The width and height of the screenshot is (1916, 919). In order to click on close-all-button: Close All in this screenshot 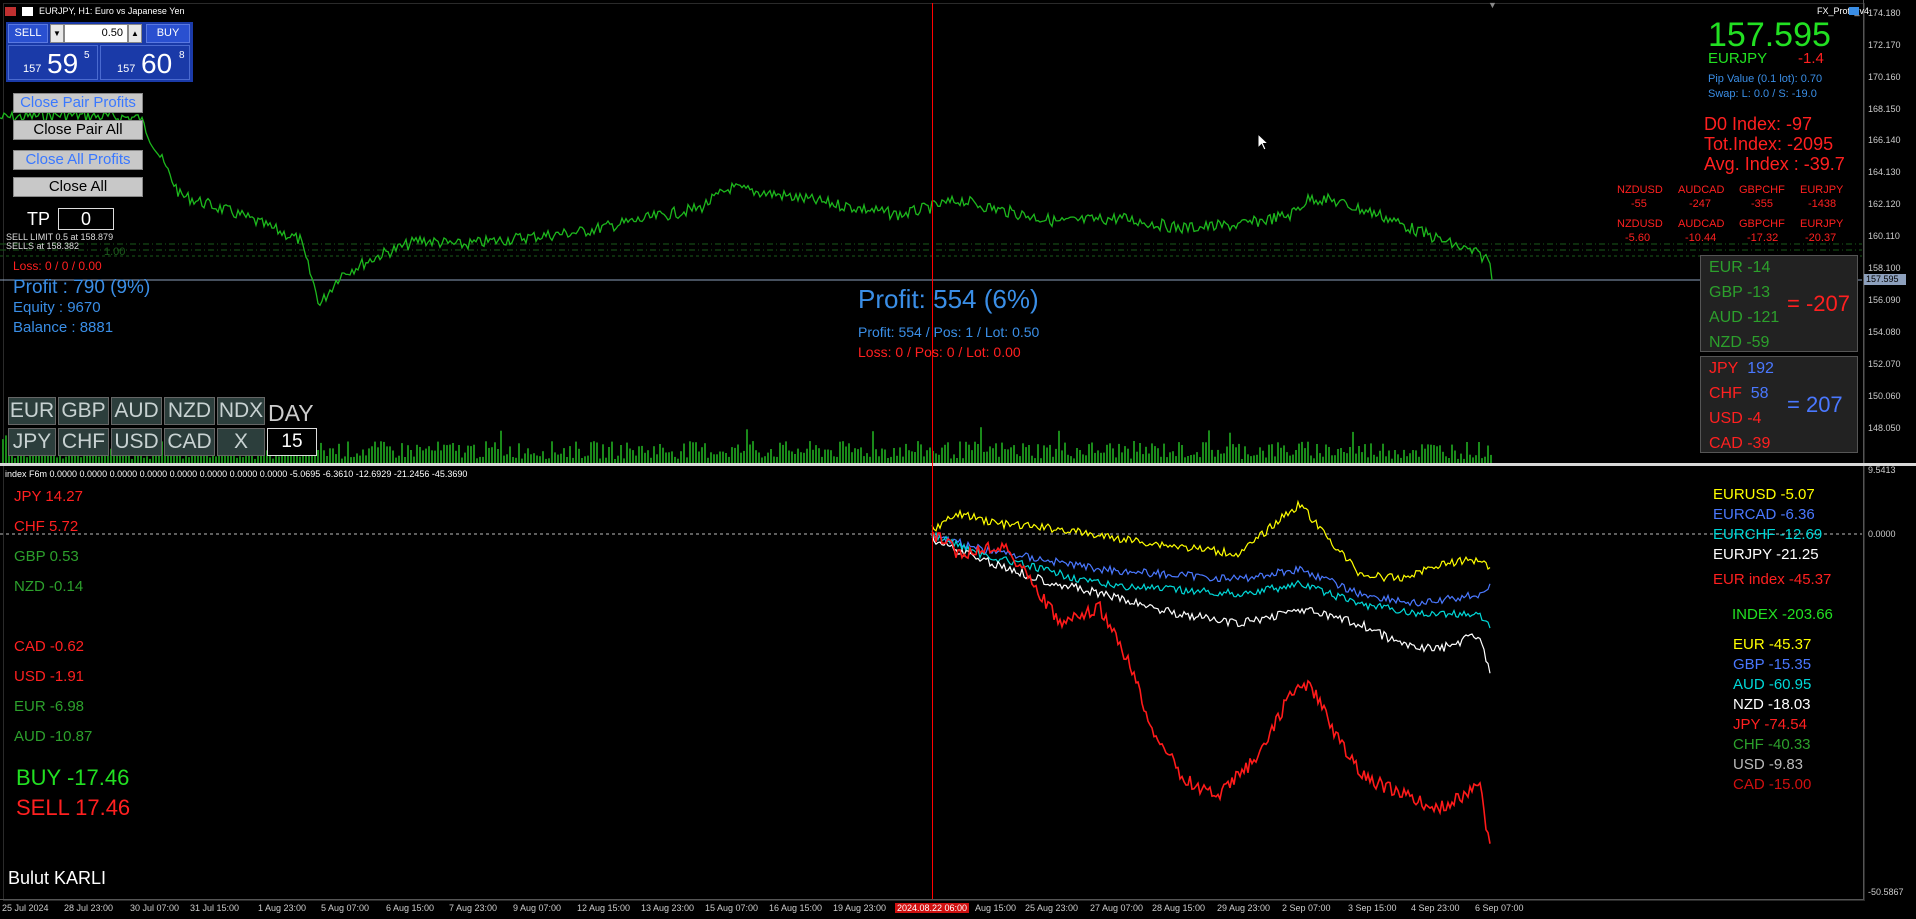, I will do `click(78, 187)`.